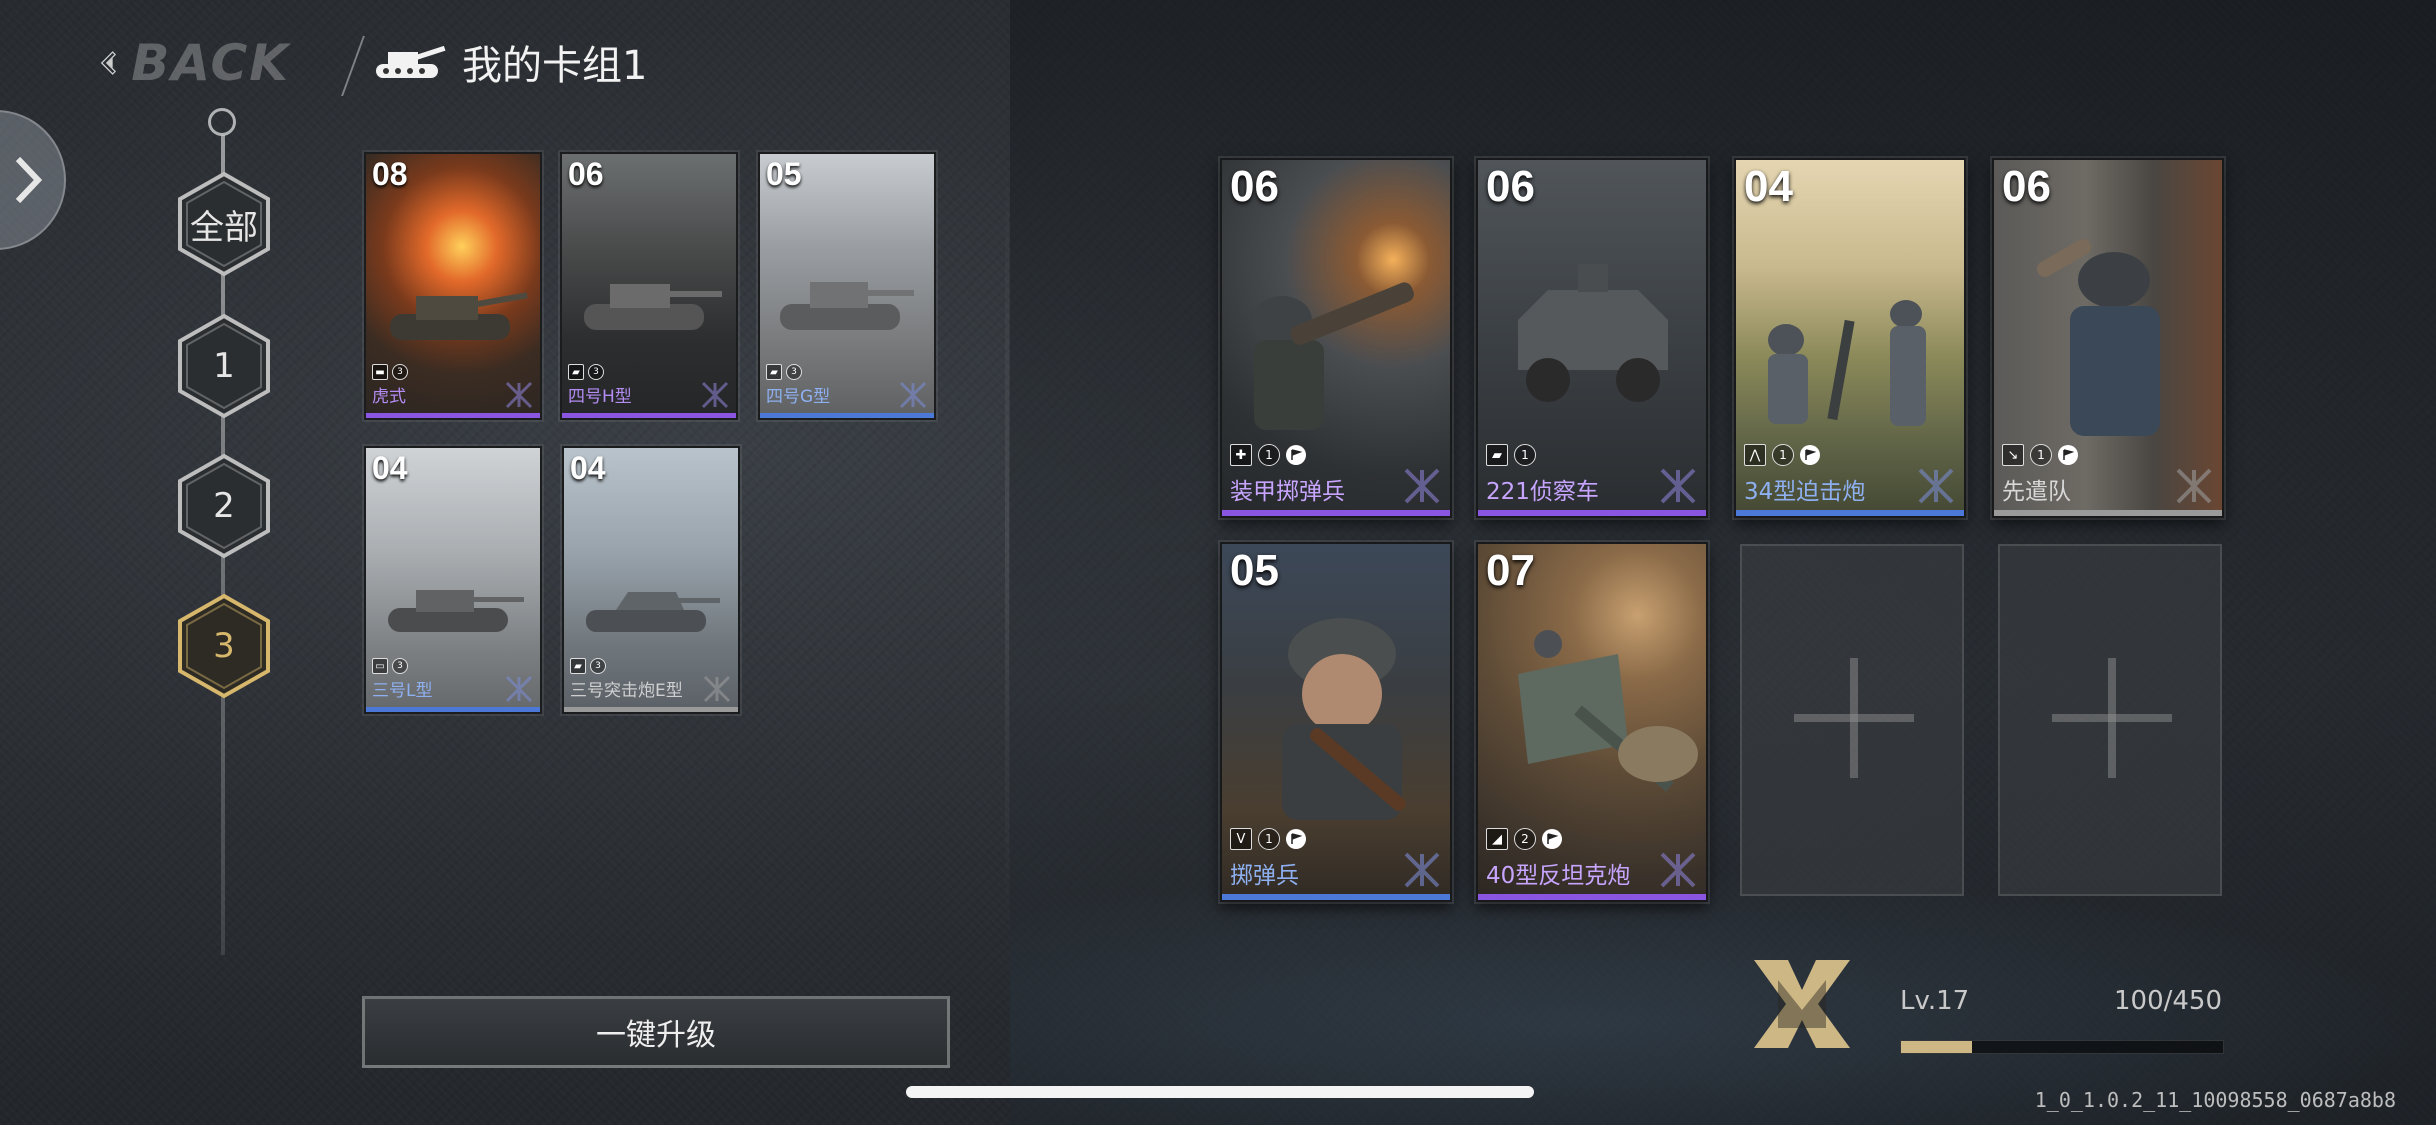 The width and height of the screenshot is (2436, 1125). I want to click on header-divider, so click(353, 66).